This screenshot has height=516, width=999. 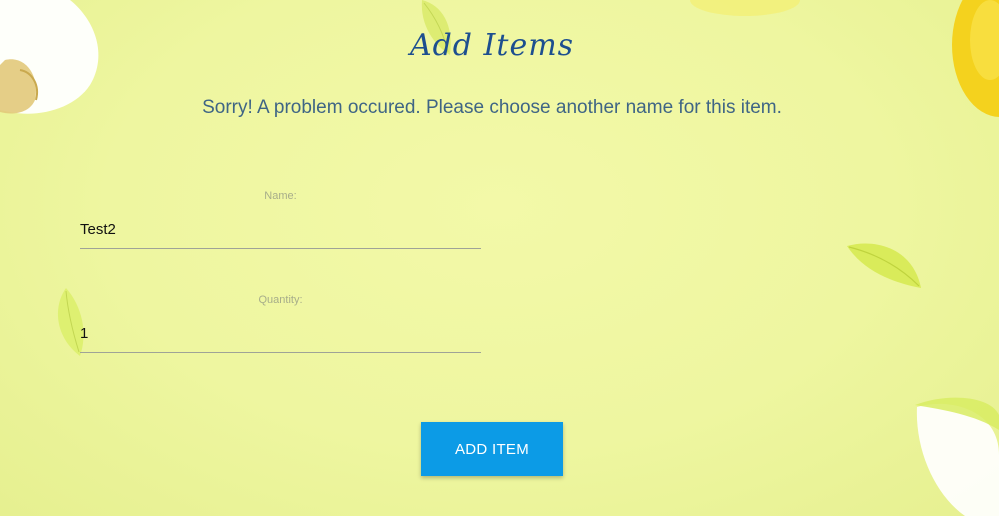 What do you see at coordinates (280, 235) in the screenshot?
I see `name-input` at bounding box center [280, 235].